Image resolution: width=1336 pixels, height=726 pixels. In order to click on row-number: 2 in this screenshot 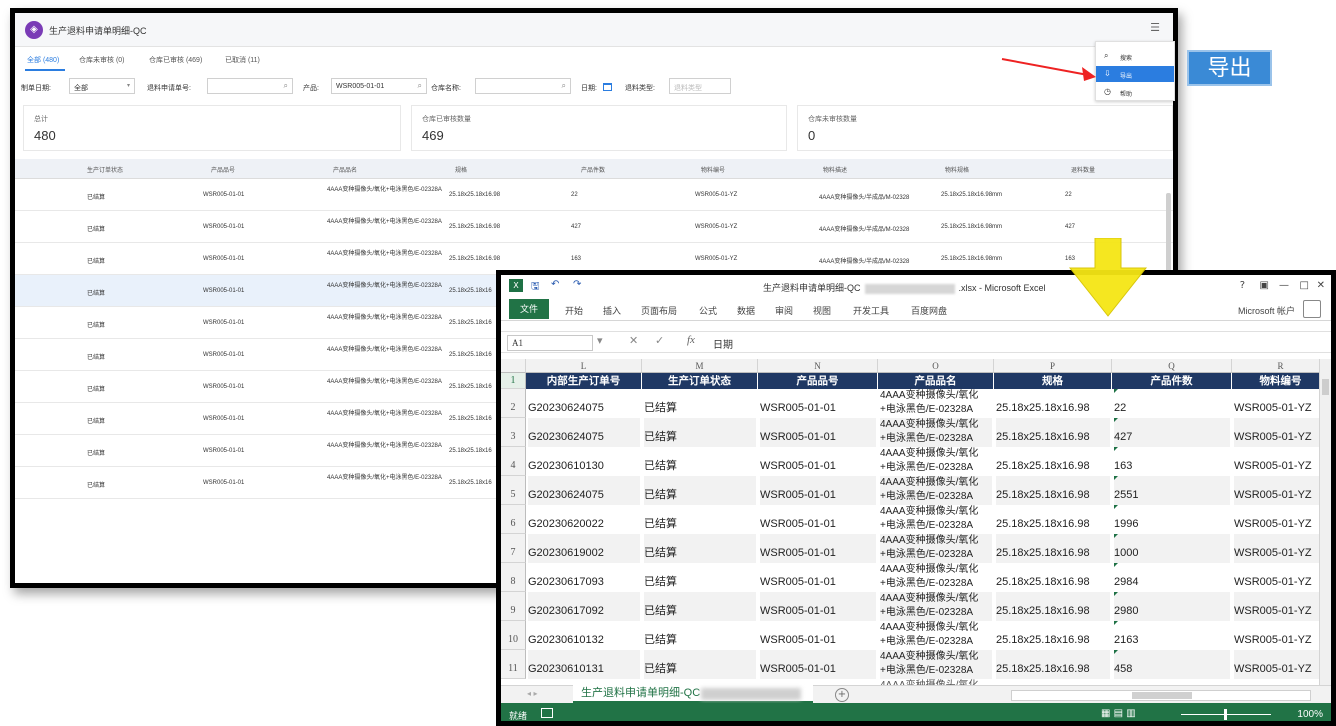, I will do `click(513, 403)`.